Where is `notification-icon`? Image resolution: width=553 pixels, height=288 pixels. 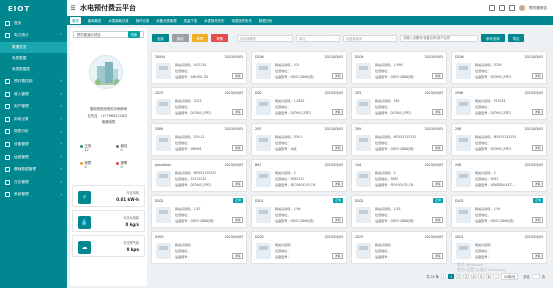 notification-icon is located at coordinates (502, 8).